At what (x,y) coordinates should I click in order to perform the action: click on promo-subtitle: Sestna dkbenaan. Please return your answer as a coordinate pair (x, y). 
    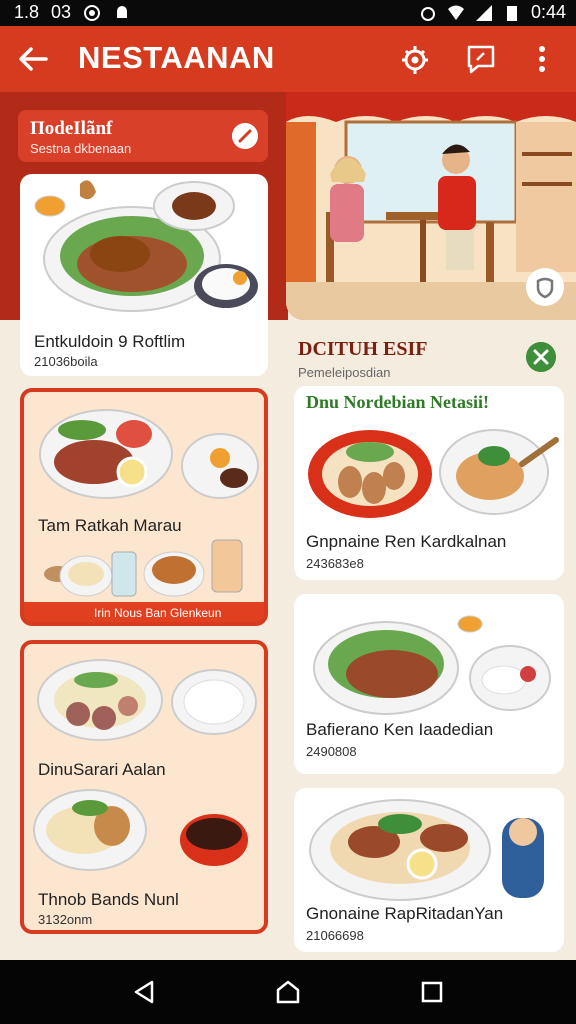
    Looking at the image, I should click on (81, 148).